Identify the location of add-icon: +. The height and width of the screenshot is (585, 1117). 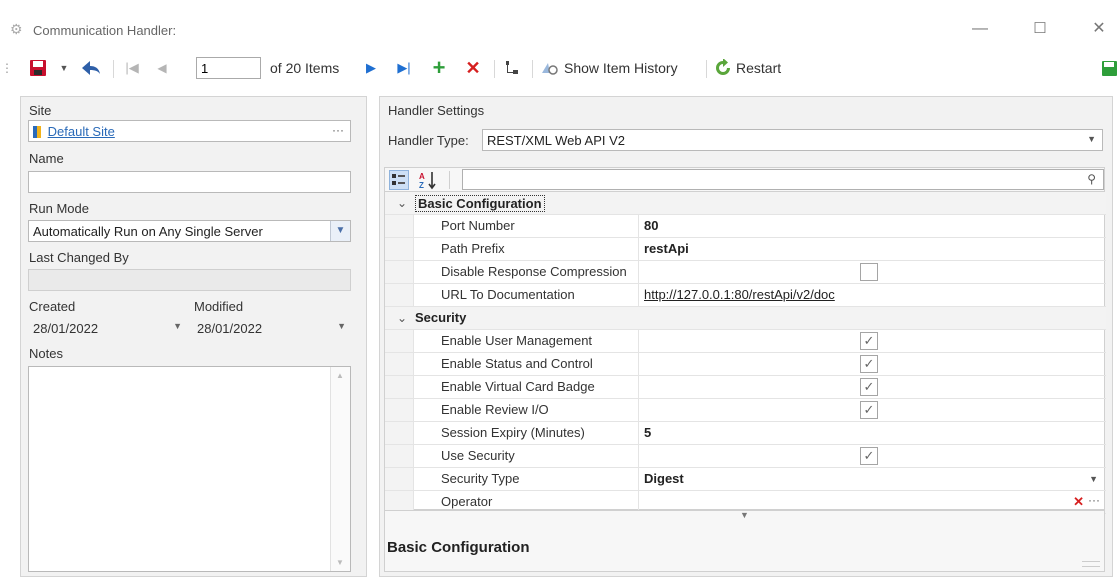
(439, 67).